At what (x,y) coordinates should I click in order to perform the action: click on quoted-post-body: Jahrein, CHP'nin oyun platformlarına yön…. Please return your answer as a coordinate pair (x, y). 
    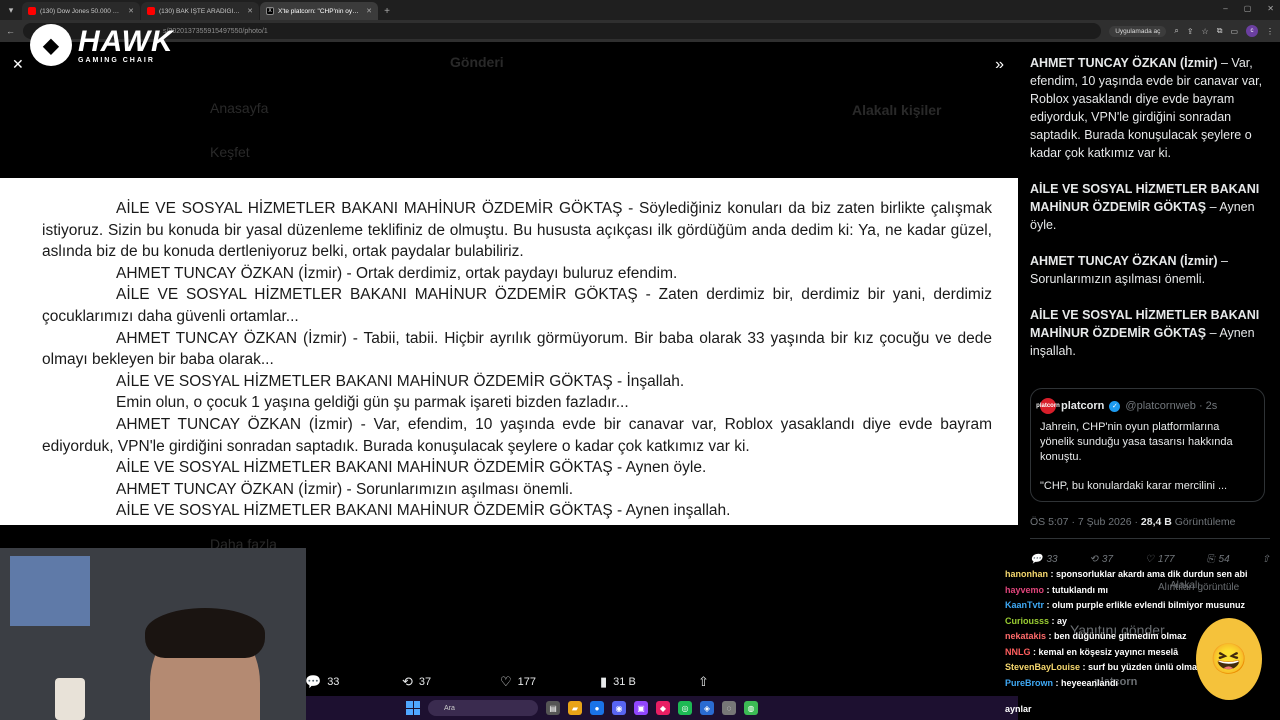
    Looking at the image, I should click on (1136, 442).